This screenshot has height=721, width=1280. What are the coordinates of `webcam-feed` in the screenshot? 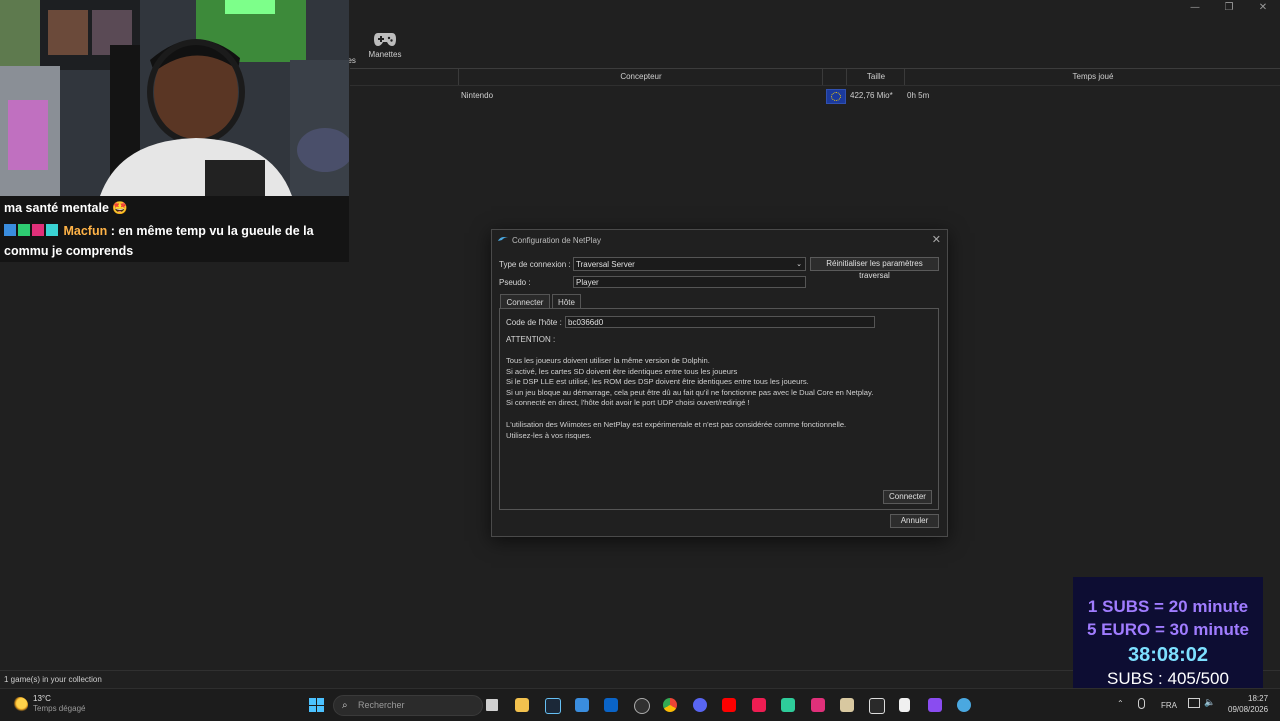 It's located at (174, 98).